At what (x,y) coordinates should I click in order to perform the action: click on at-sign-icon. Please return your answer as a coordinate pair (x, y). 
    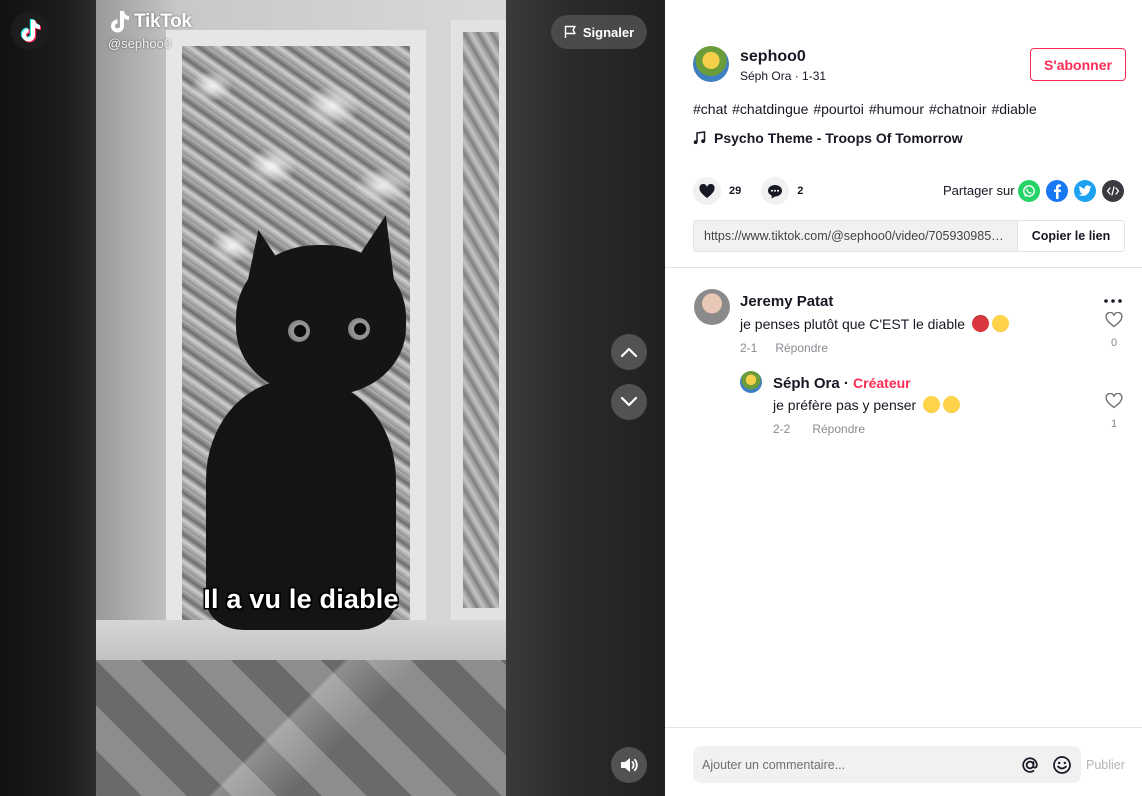
    Looking at the image, I should click on (1030, 764).